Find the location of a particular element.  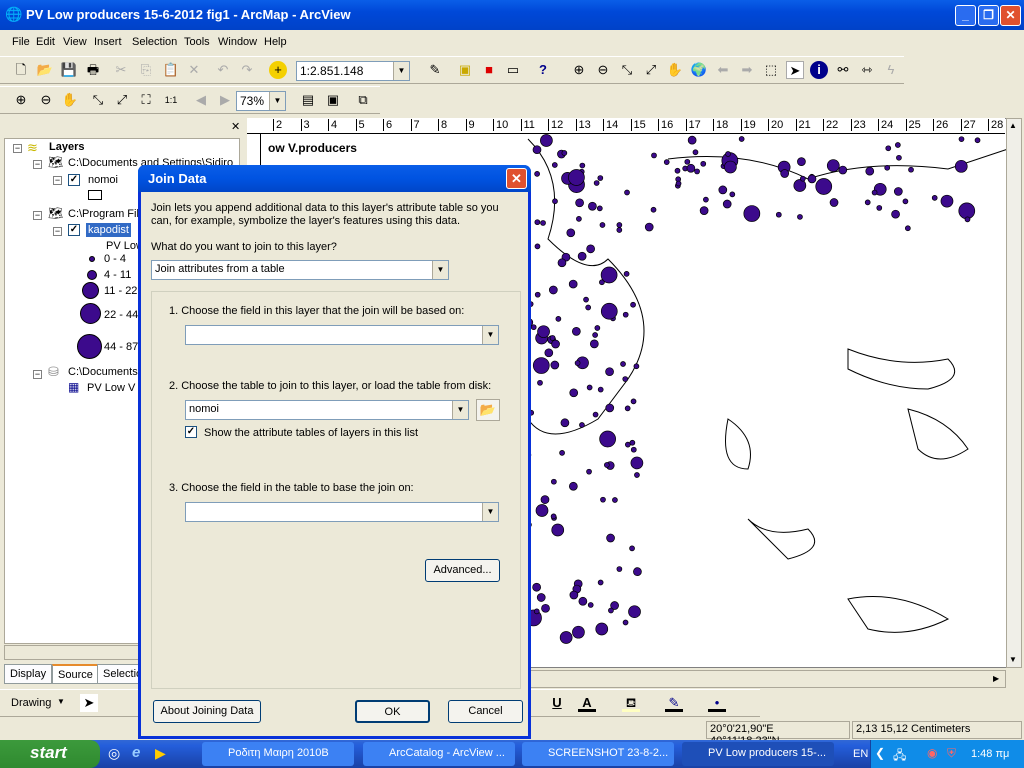

line-color-icon: ✎ is located at coordinates (674, 703).